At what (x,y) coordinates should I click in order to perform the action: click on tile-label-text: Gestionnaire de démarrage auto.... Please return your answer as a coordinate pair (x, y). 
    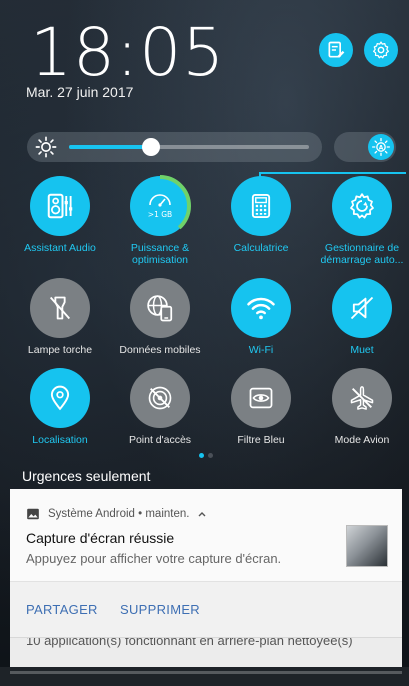
    Looking at the image, I should click on (362, 254).